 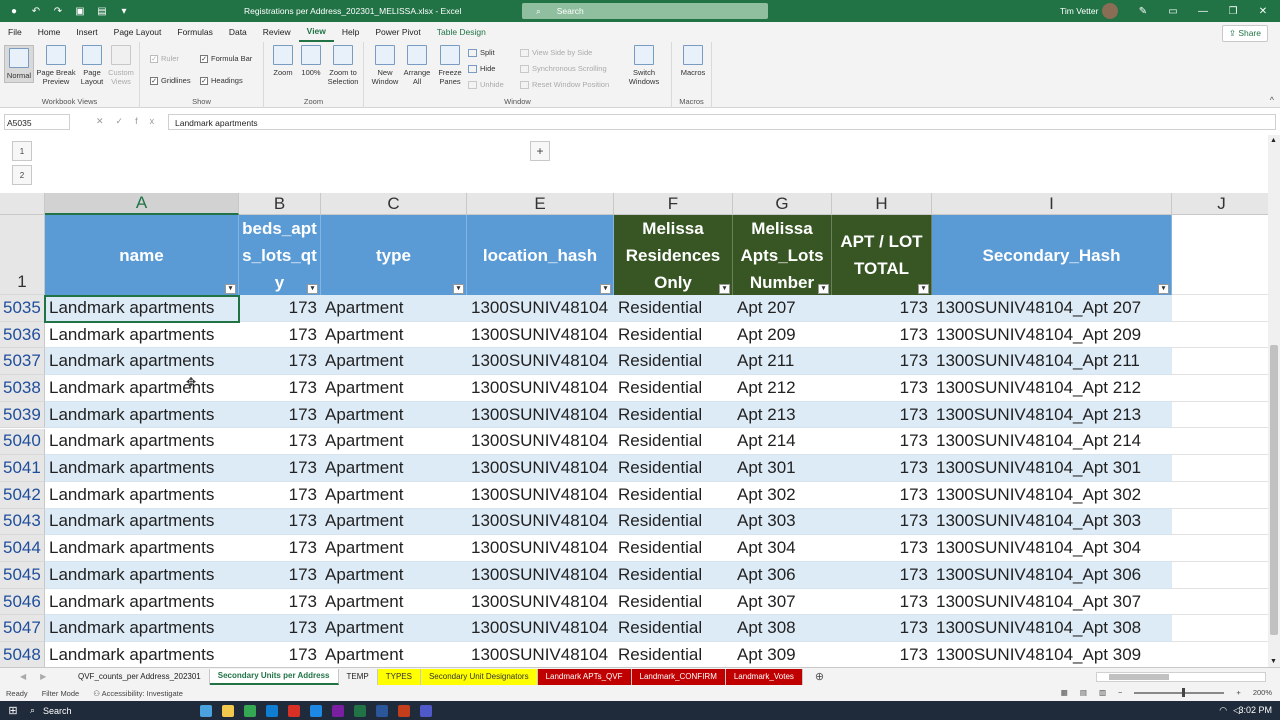 I want to click on scroll-up-icon: ▲, so click(x=1273, y=140).